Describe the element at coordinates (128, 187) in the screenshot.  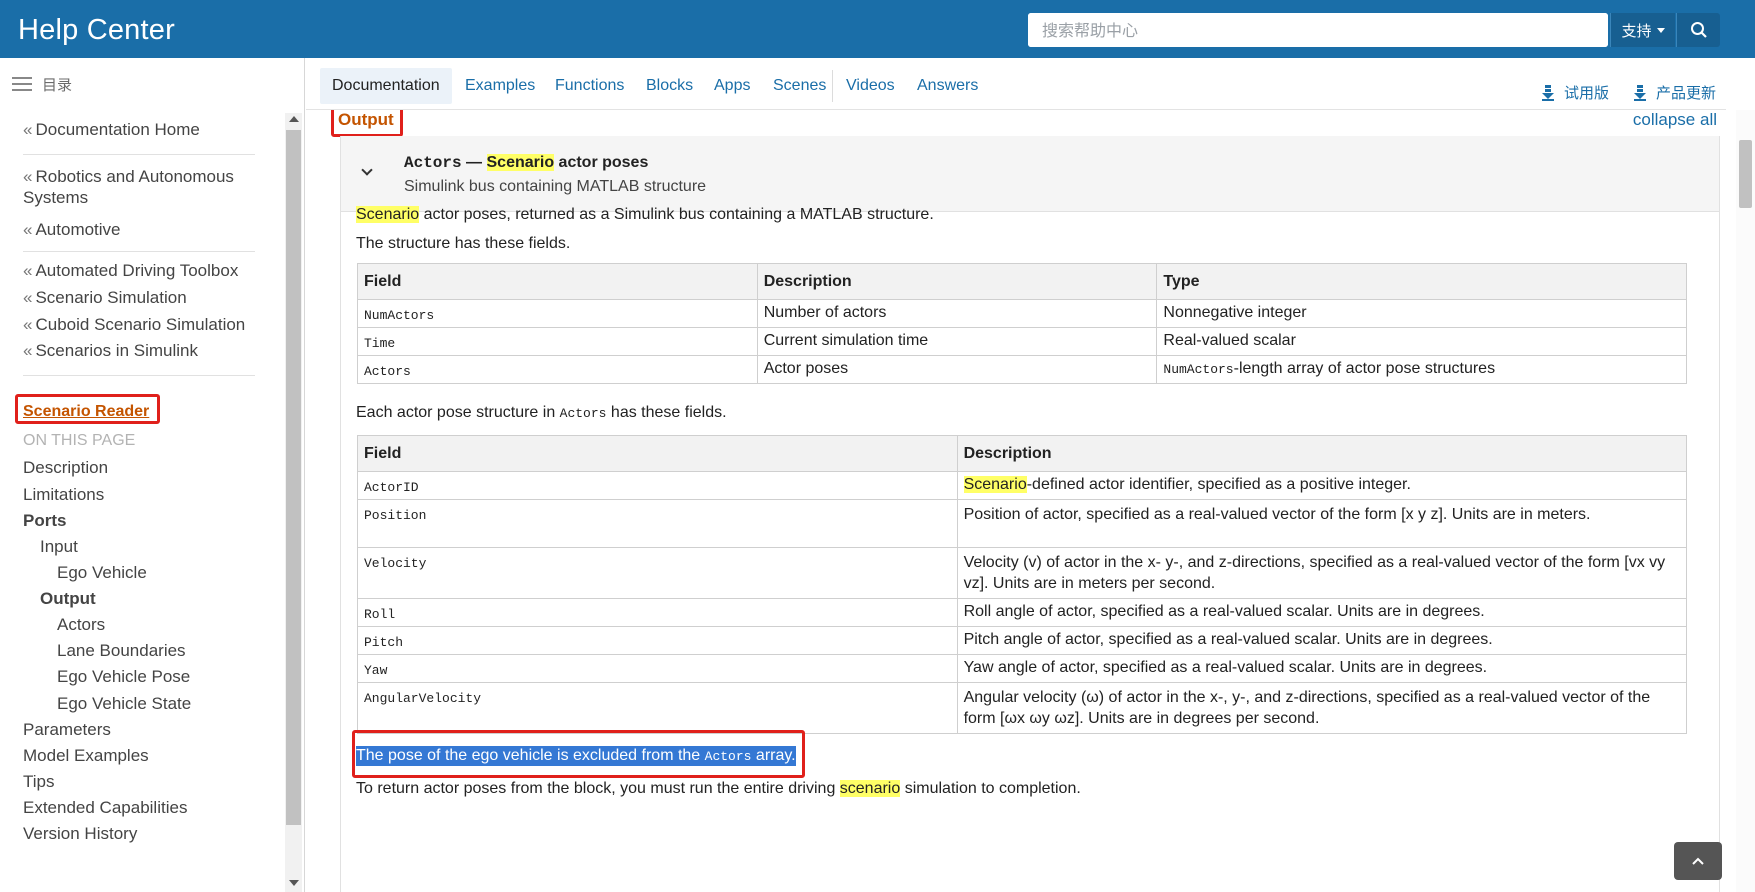
I see `breadcrumb-label: Robotics and Autonomous Systems` at that location.